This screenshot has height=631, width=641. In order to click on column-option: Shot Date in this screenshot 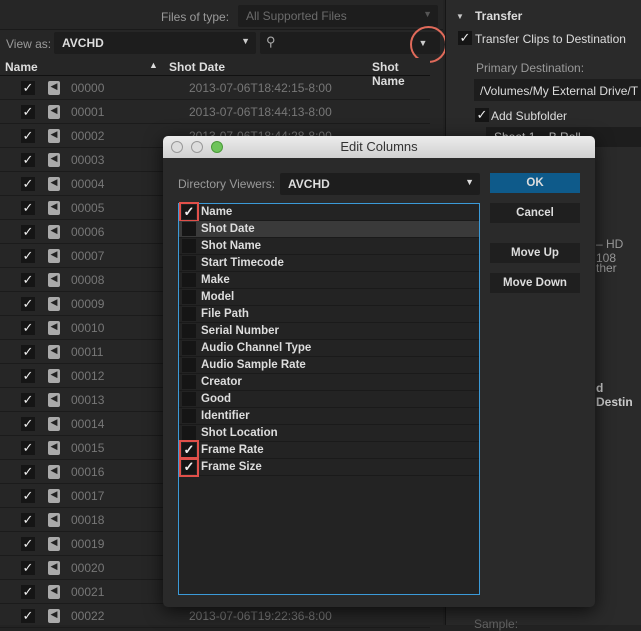, I will do `click(329, 229)`.